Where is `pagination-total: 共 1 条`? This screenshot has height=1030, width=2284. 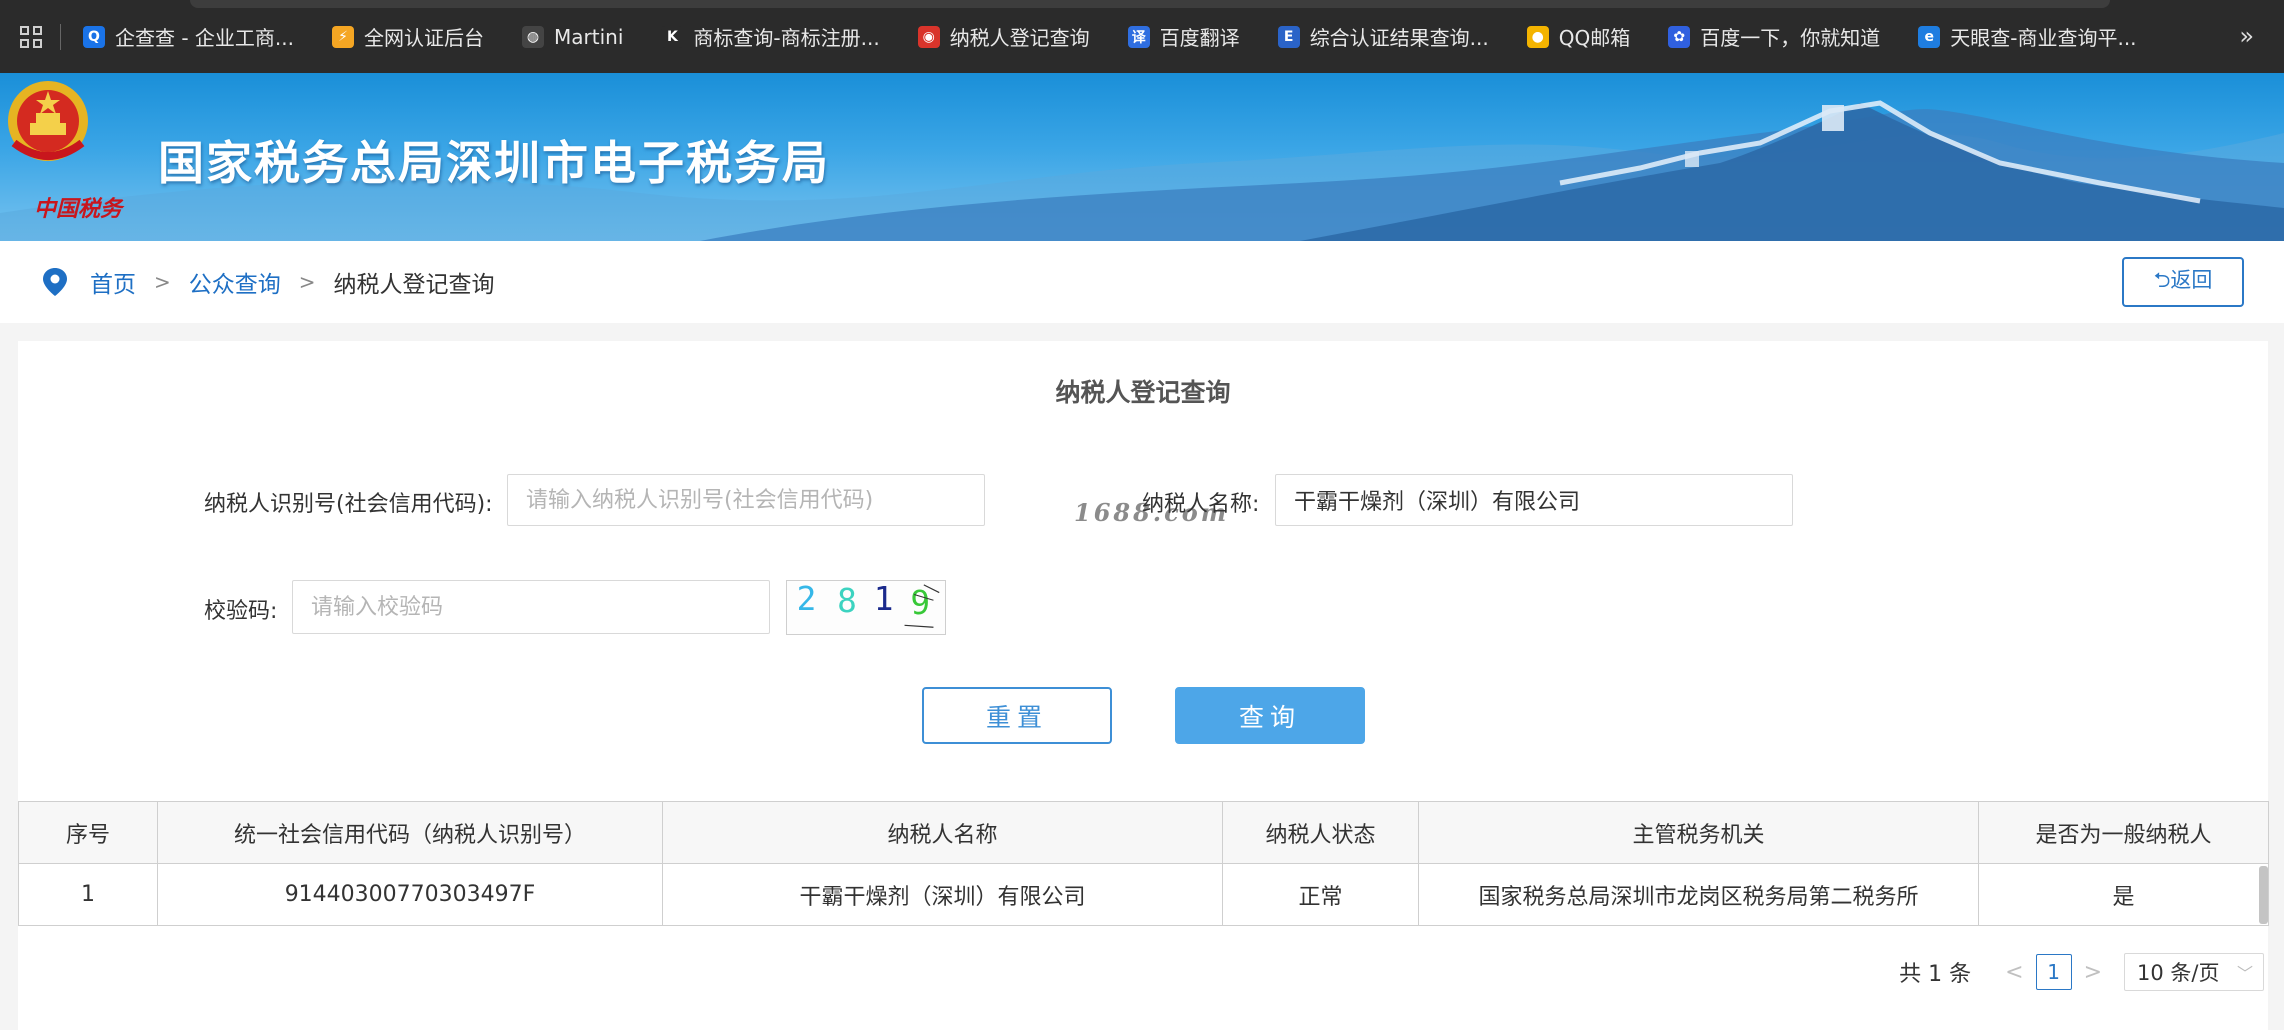 pagination-total: 共 1 条 is located at coordinates (1935, 974).